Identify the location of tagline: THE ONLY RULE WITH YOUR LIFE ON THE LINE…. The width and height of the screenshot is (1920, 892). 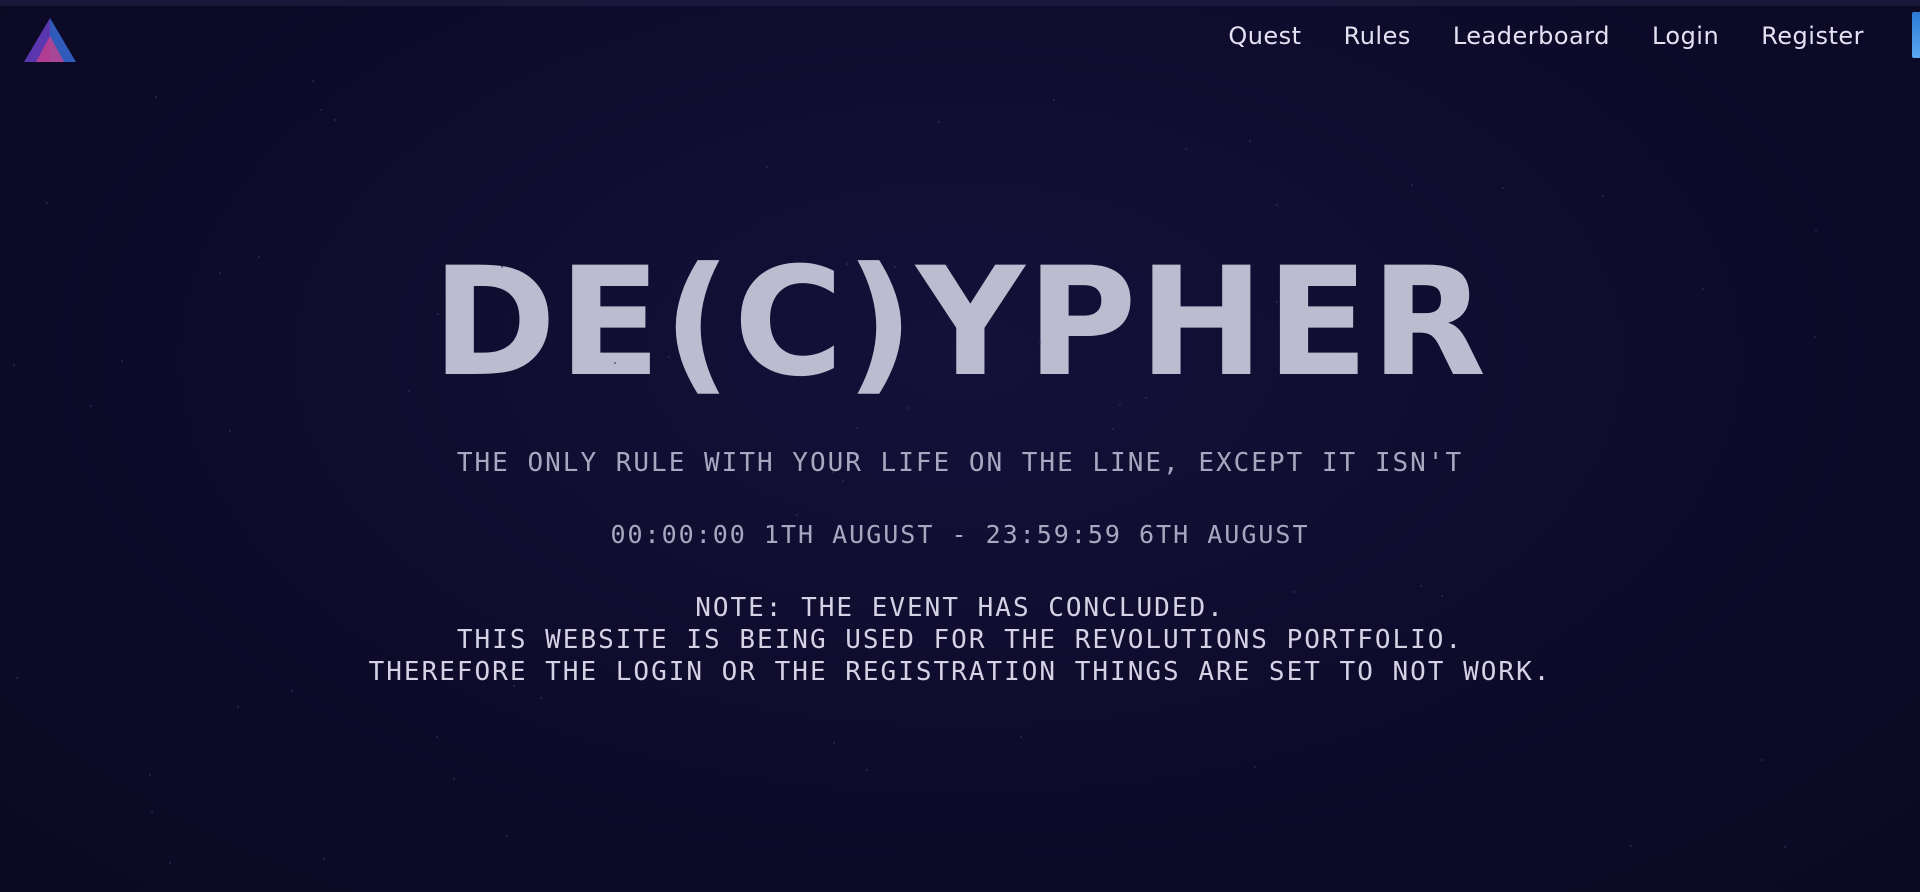
(960, 463).